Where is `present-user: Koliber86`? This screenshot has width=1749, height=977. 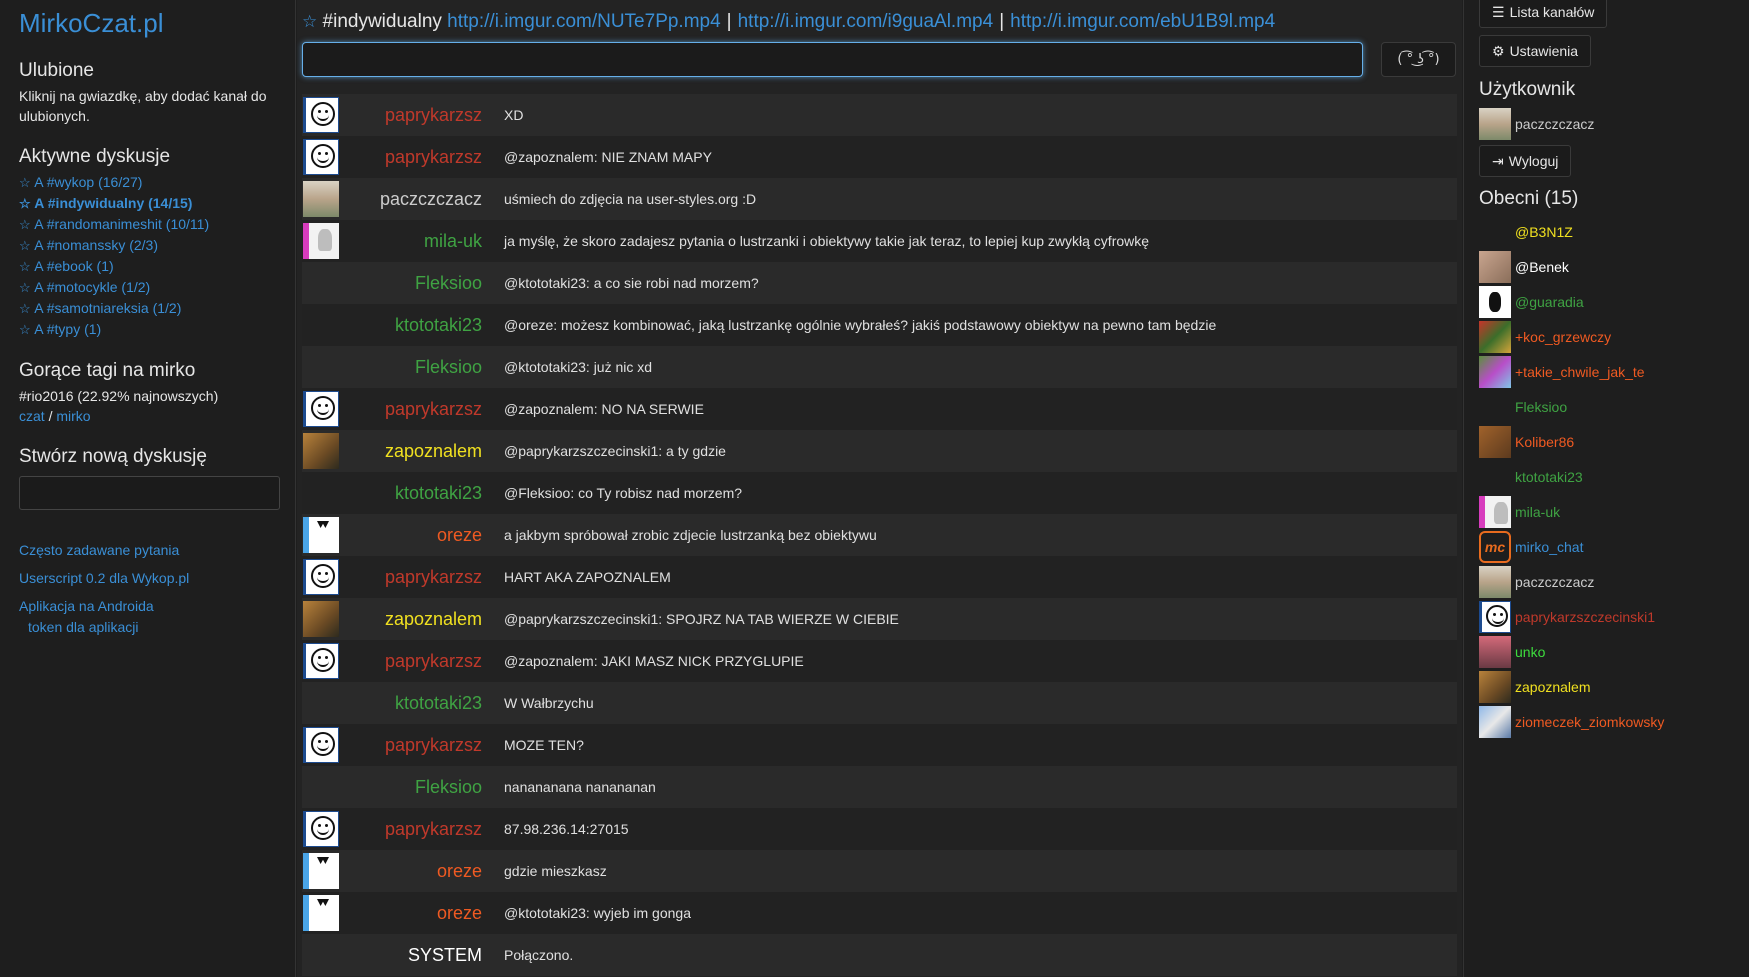
present-user: Koliber86 is located at coordinates (1571, 441).